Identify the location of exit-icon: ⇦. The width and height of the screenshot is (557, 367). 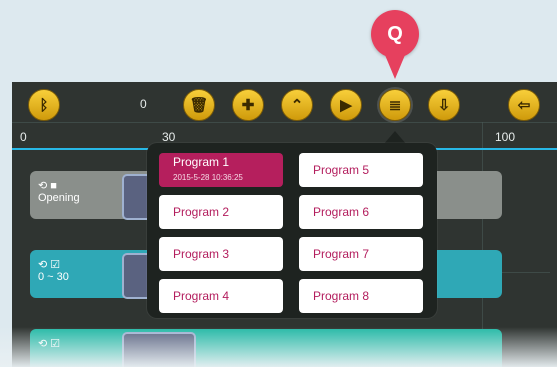
(524, 105).